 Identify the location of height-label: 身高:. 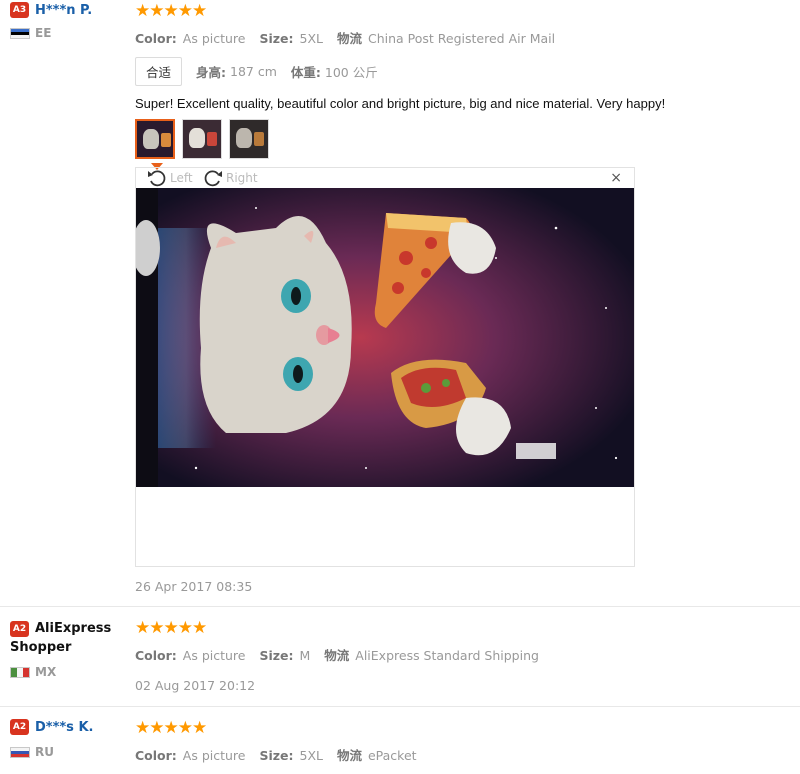
(211, 72).